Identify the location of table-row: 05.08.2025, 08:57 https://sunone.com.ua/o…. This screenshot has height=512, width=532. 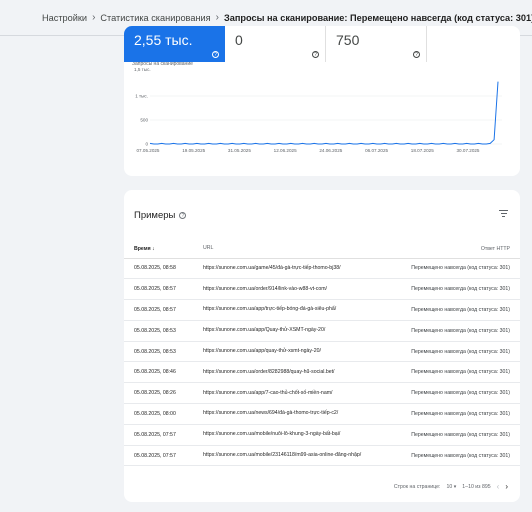
(322, 289).